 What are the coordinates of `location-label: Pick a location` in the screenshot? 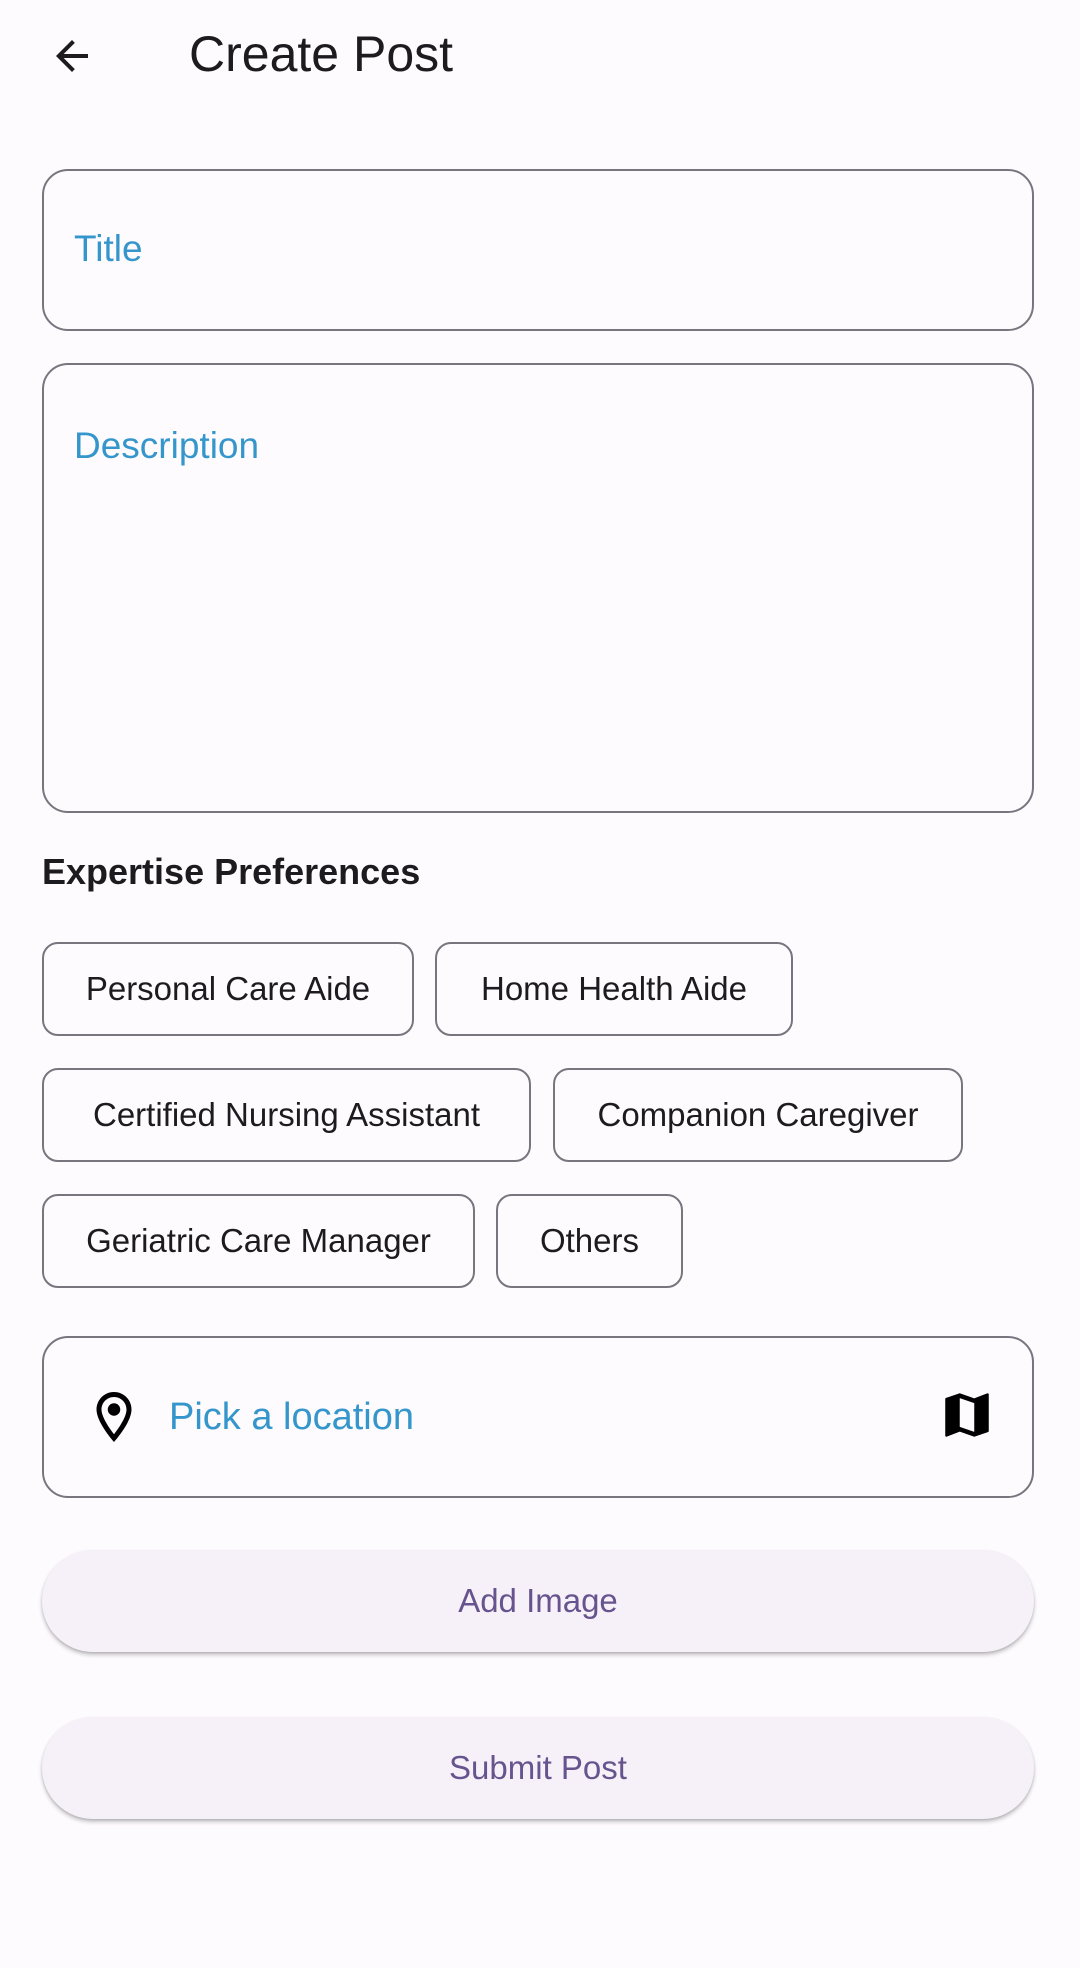 It's located at (292, 1417).